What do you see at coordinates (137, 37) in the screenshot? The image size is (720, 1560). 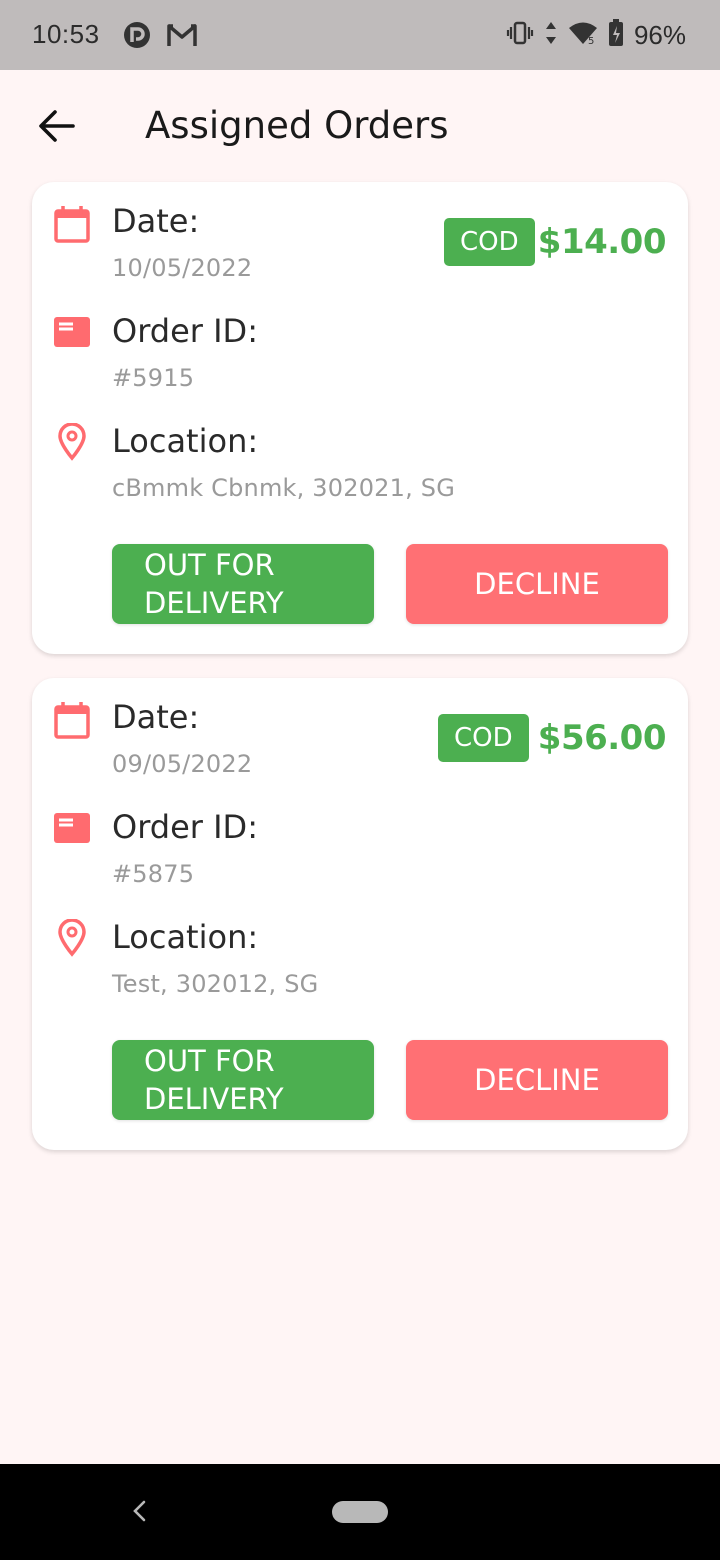 I see `pocketcasts-icon` at bounding box center [137, 37].